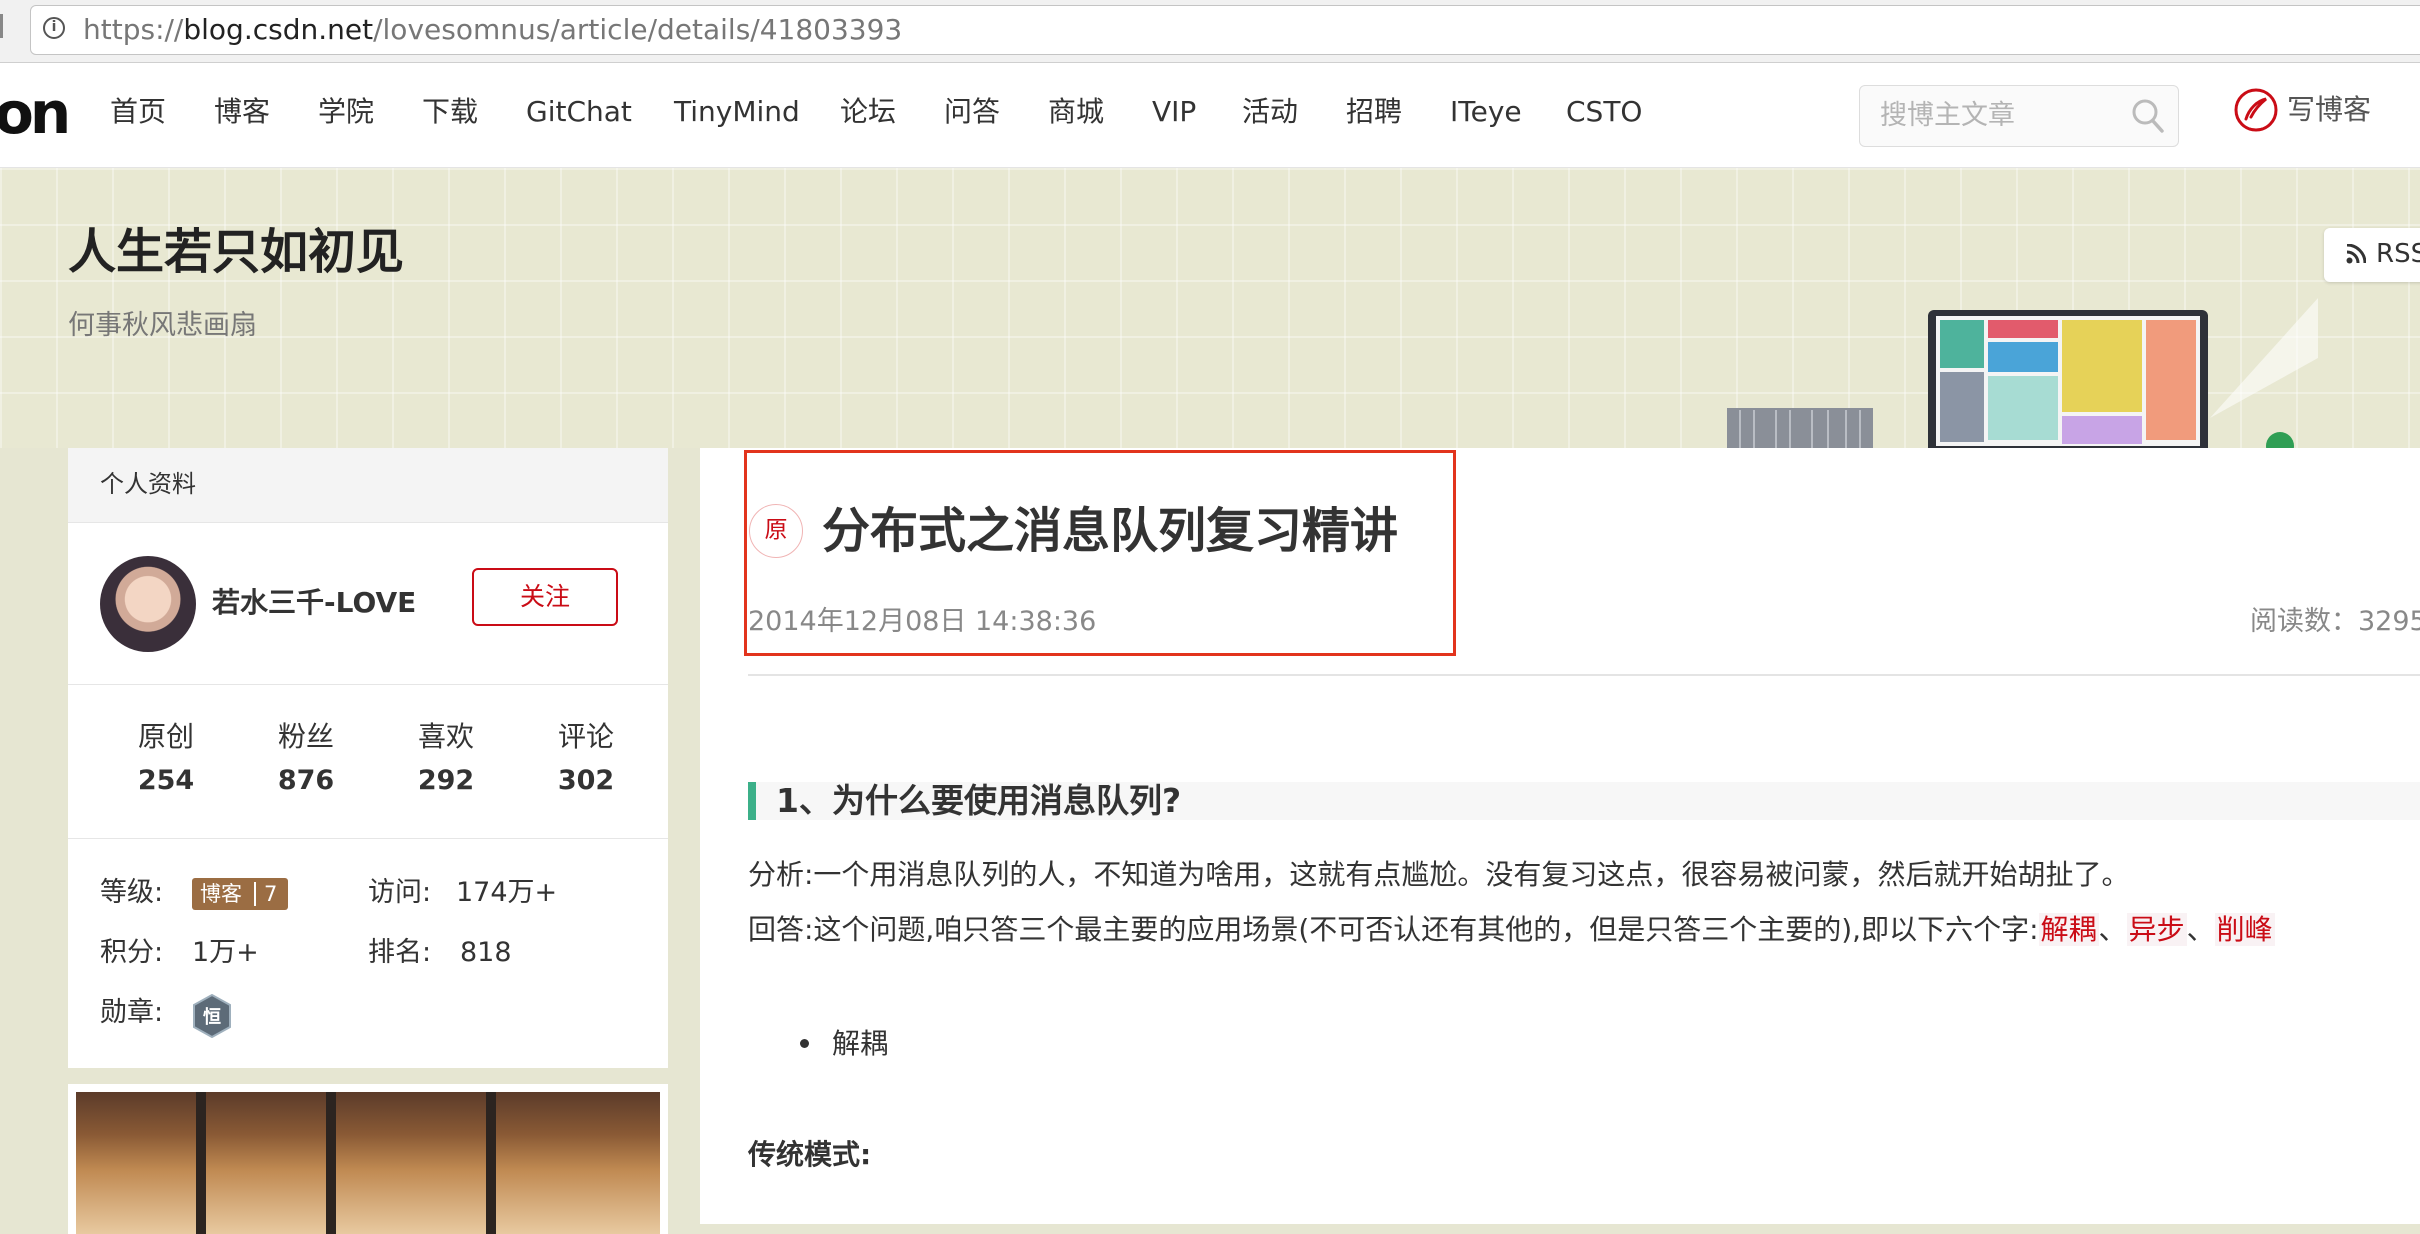 This screenshot has width=2420, height=1234. Describe the element at coordinates (148, 484) in the screenshot. I see `profile-card-title: 个人资料` at that location.